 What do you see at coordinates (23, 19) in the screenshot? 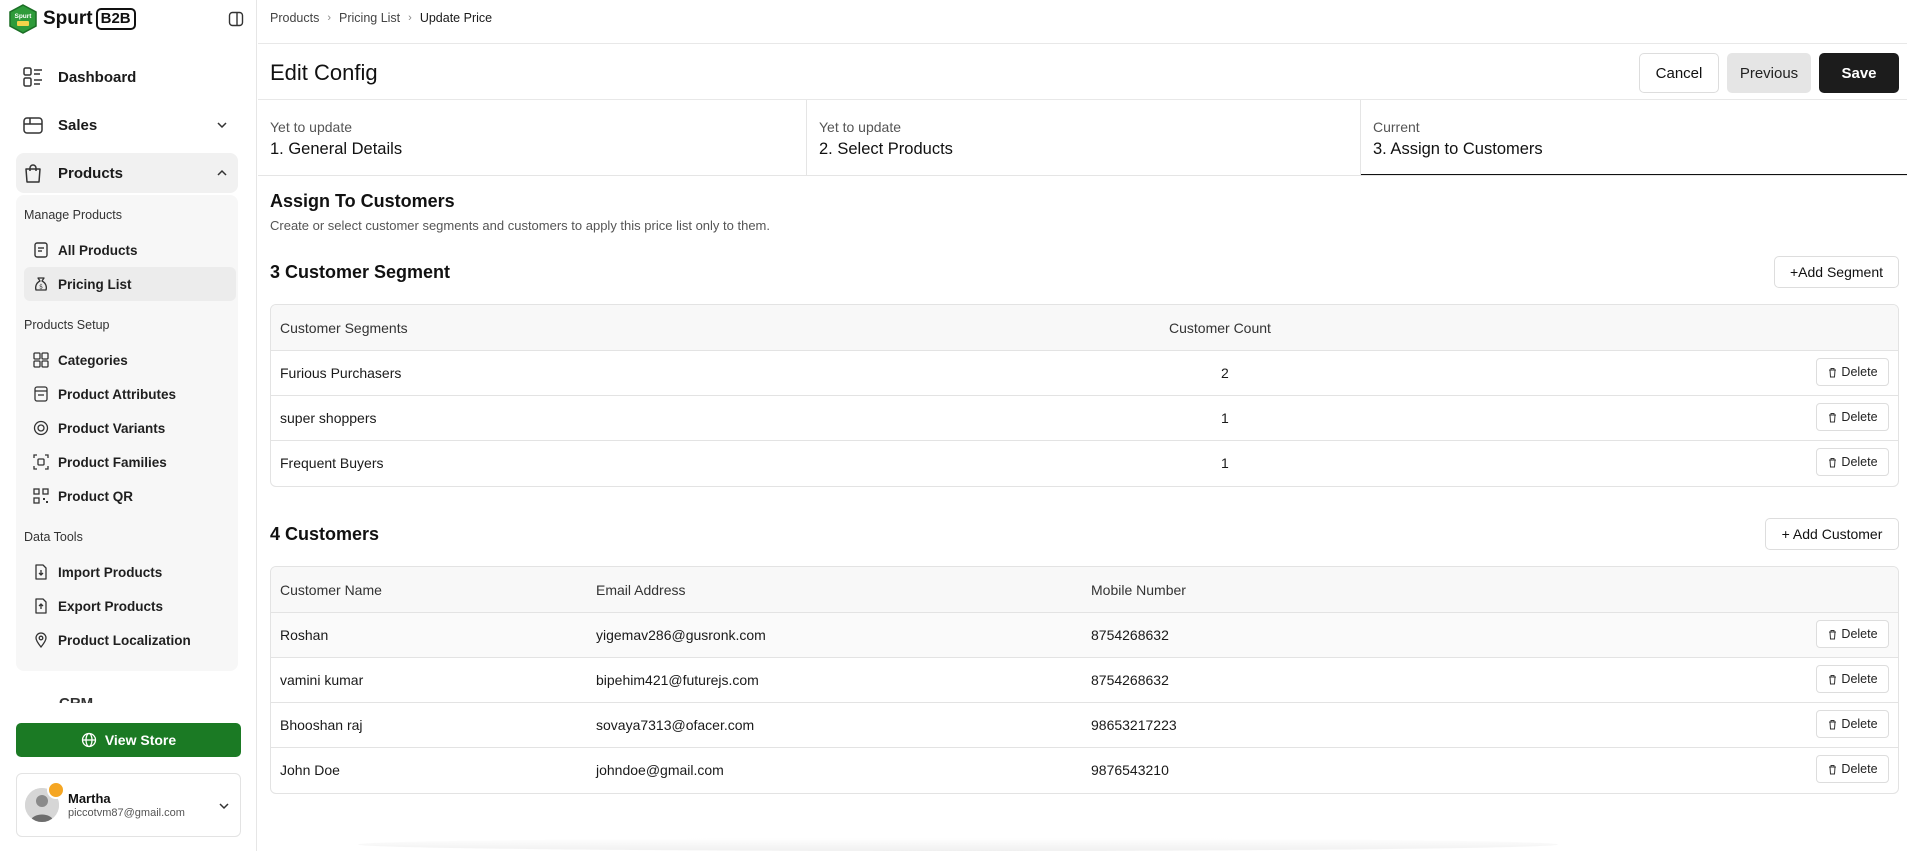
I see `spurt-logo-icon: Spurt` at bounding box center [23, 19].